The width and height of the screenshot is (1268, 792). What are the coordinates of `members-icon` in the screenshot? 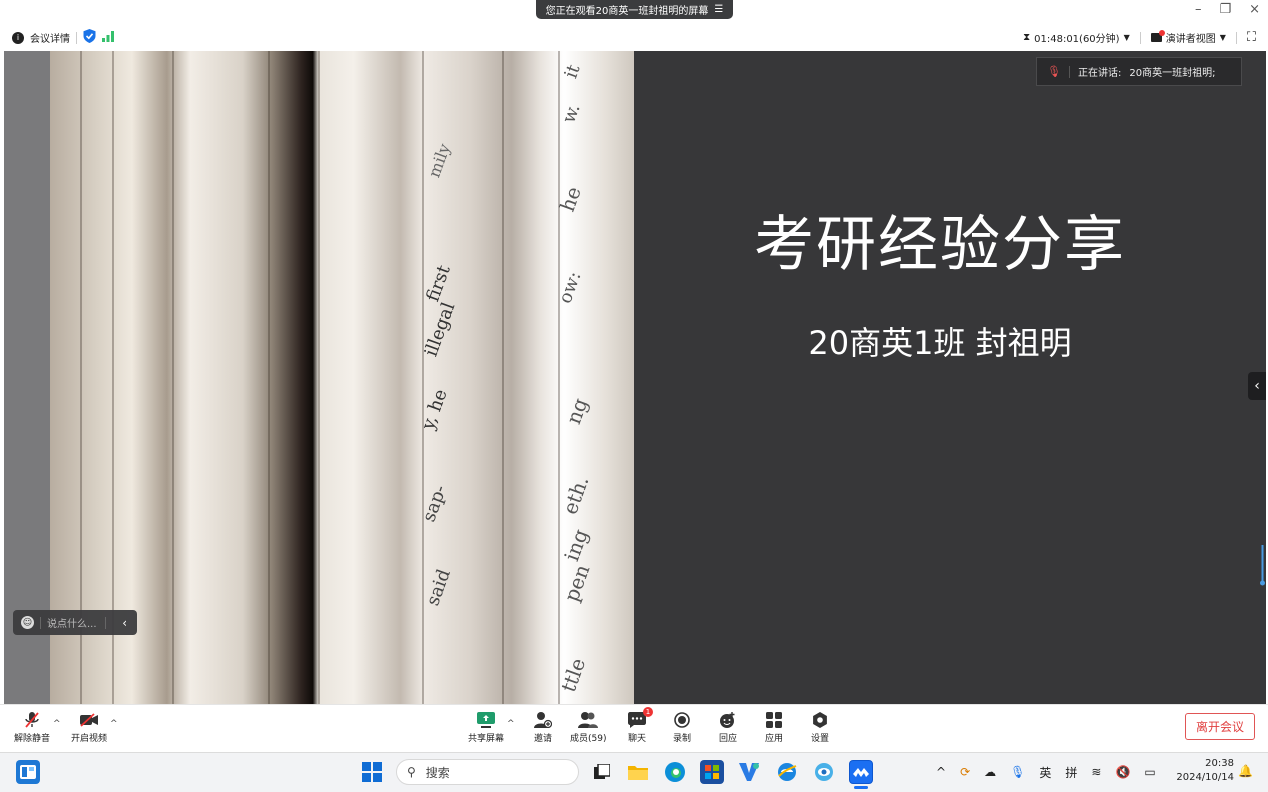 It's located at (588, 720).